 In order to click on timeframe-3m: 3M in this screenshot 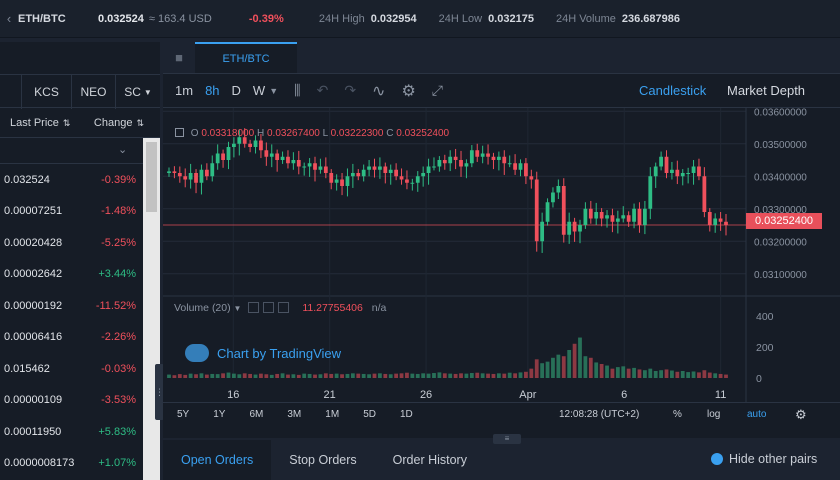, I will do `click(294, 414)`.